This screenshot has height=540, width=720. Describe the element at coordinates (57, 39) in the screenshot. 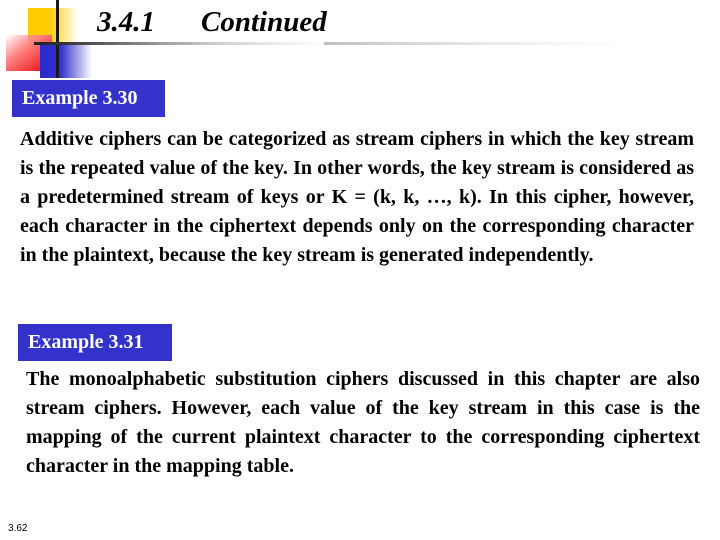

I see `vertical-rule-decoration` at that location.